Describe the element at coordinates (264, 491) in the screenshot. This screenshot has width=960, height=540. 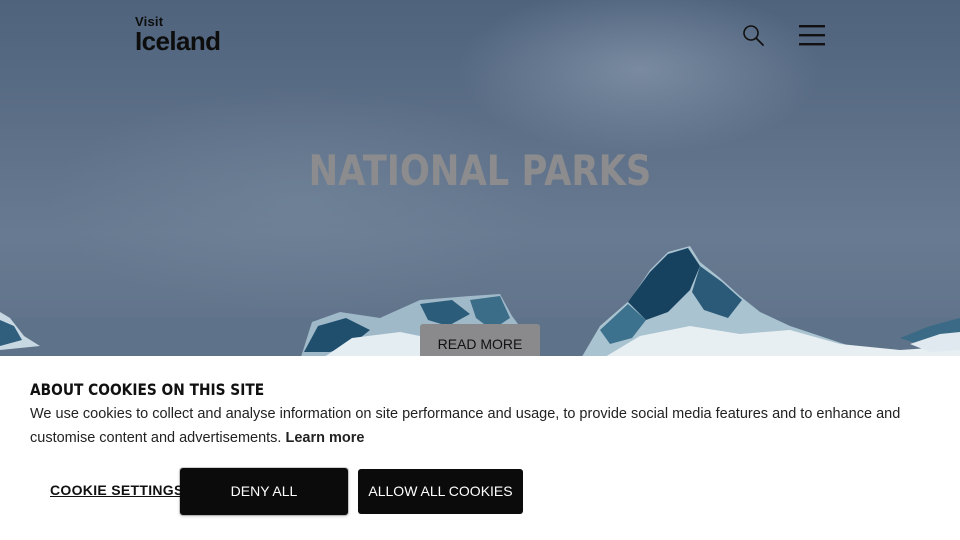
I see `deny-all-button: DENY ALL` at that location.